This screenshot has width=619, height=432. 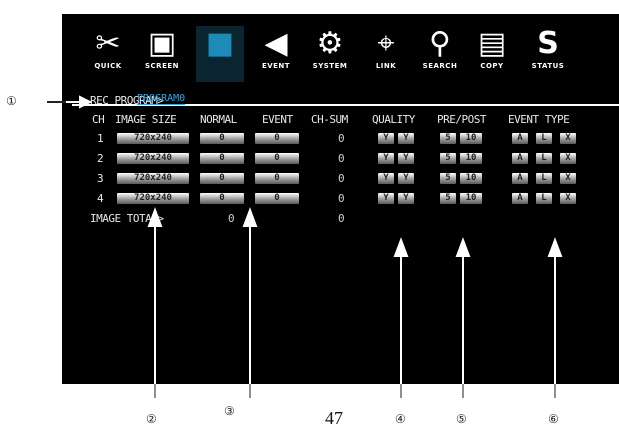 What do you see at coordinates (401, 247) in the screenshot?
I see `callout-4-arrowhead` at bounding box center [401, 247].